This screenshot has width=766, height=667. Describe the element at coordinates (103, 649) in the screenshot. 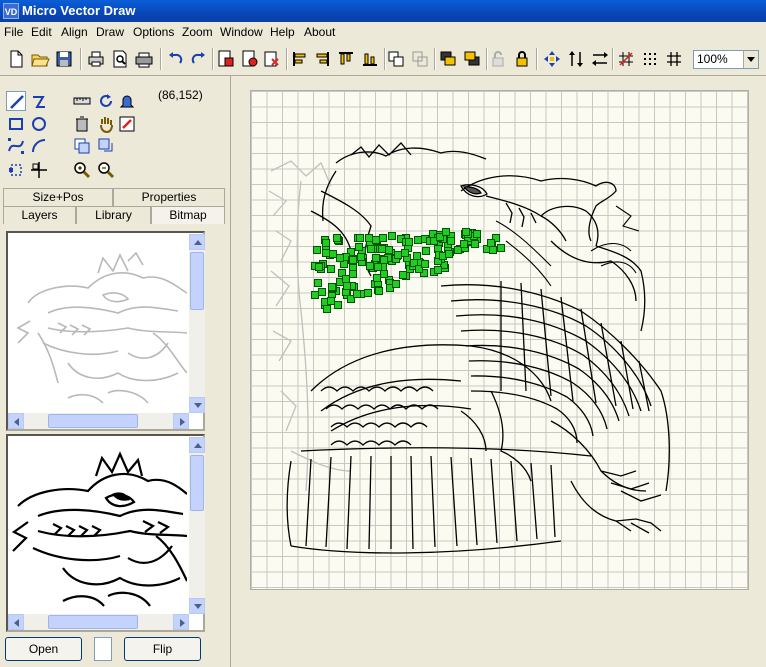

I see `bitmap-slider` at that location.